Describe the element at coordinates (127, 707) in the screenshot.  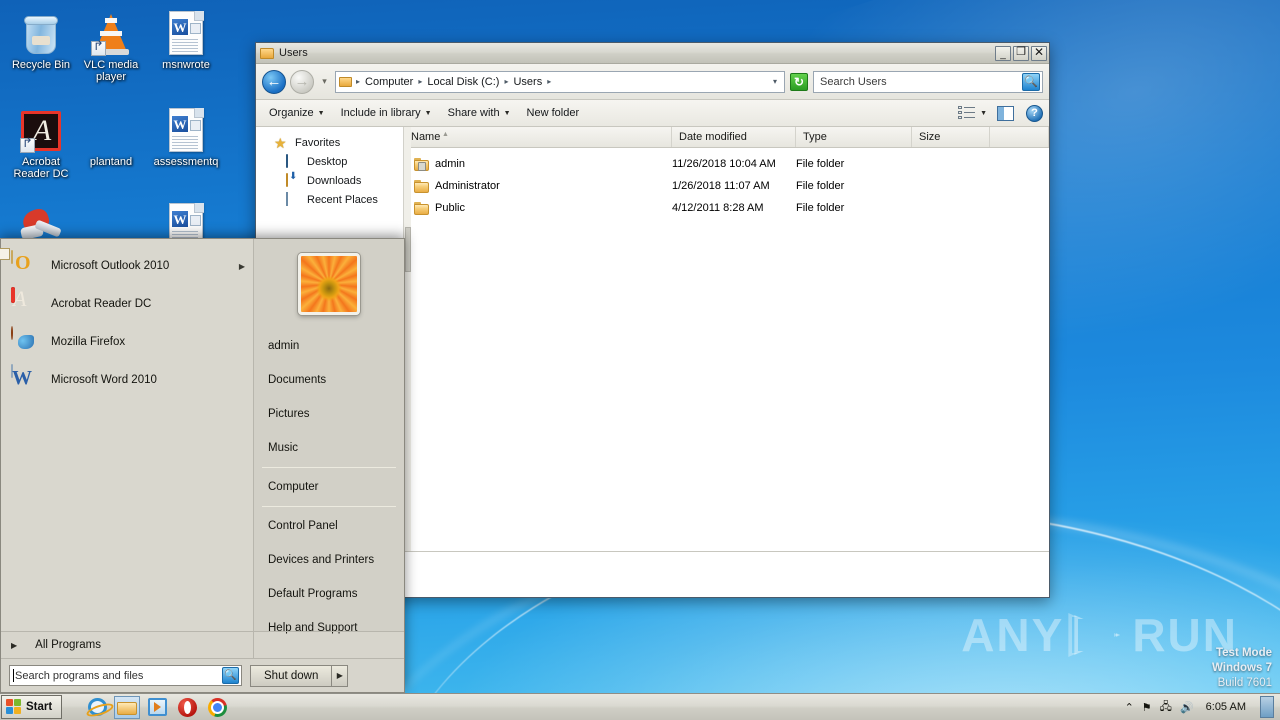
I see `taskbar-button-windows-explorer` at that location.